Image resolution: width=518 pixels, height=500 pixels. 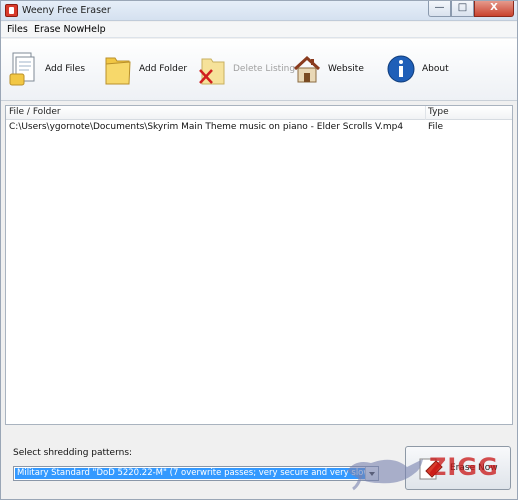 What do you see at coordinates (436, 127) in the screenshot?
I see `file-type-cell: File` at bounding box center [436, 127].